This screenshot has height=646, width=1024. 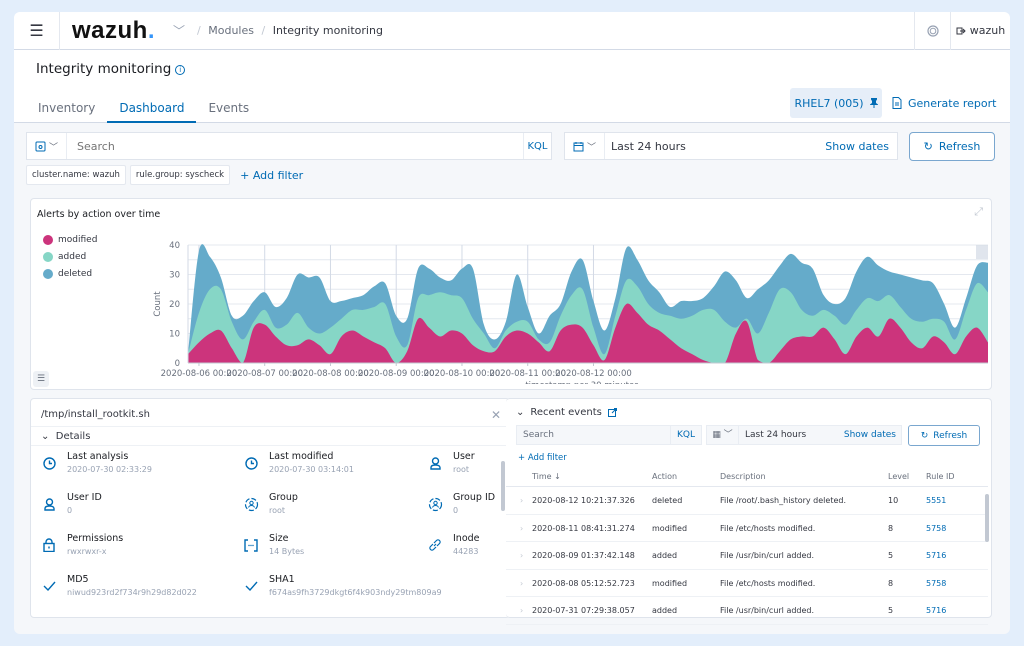 What do you see at coordinates (66, 109) in the screenshot?
I see `tab-inventory: Inventory` at bounding box center [66, 109].